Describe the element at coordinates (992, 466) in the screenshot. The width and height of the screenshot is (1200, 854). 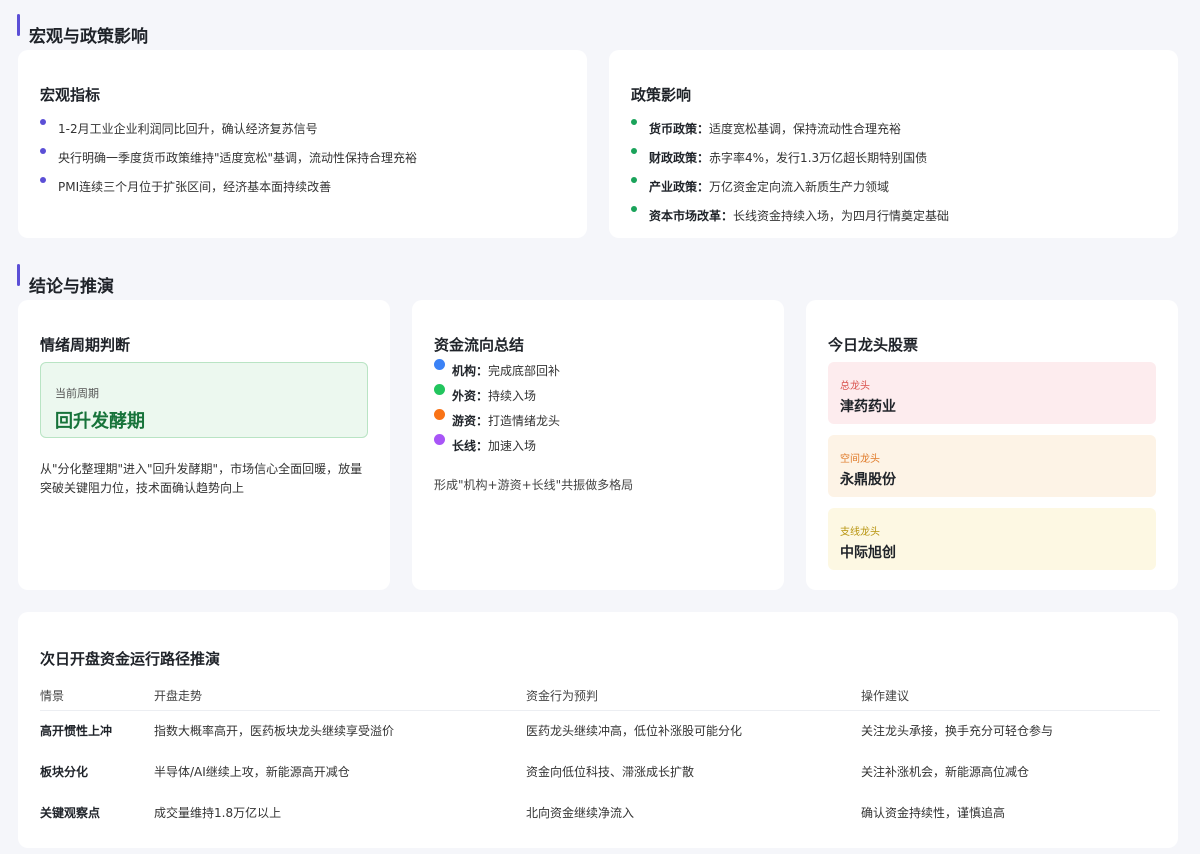
I see `dragon-item-space: 空间龙头 永鼎股份` at that location.